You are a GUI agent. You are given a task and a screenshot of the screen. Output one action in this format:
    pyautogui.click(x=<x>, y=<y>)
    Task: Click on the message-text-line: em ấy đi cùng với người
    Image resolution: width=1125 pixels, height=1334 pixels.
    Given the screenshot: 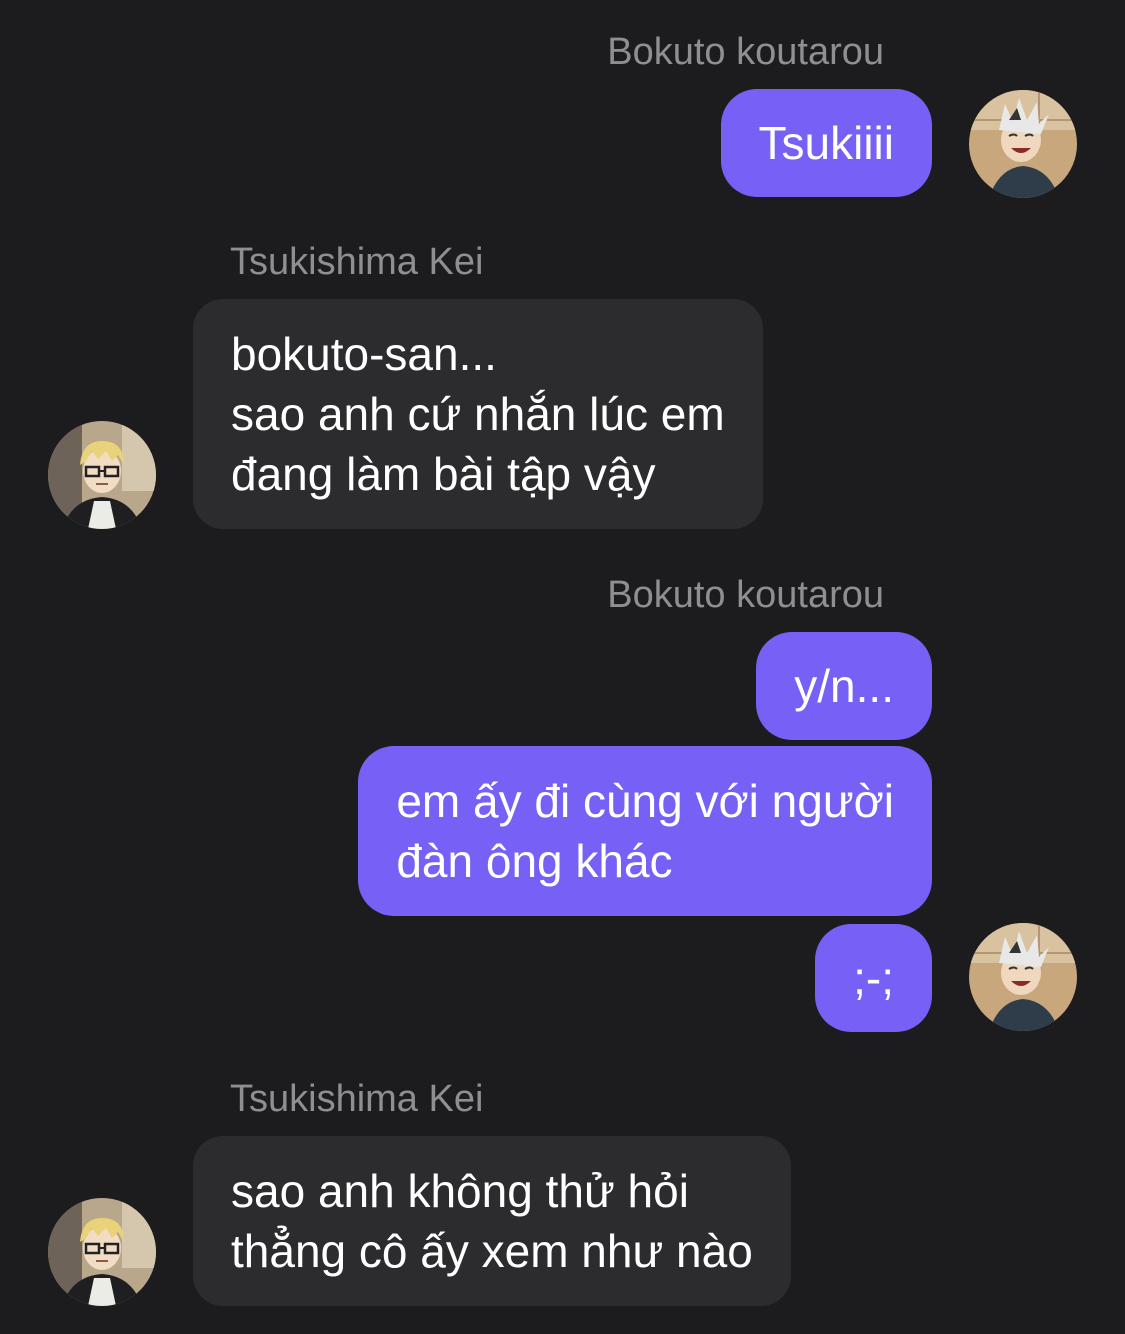 What is the action you would take?
    pyautogui.click(x=645, y=801)
    